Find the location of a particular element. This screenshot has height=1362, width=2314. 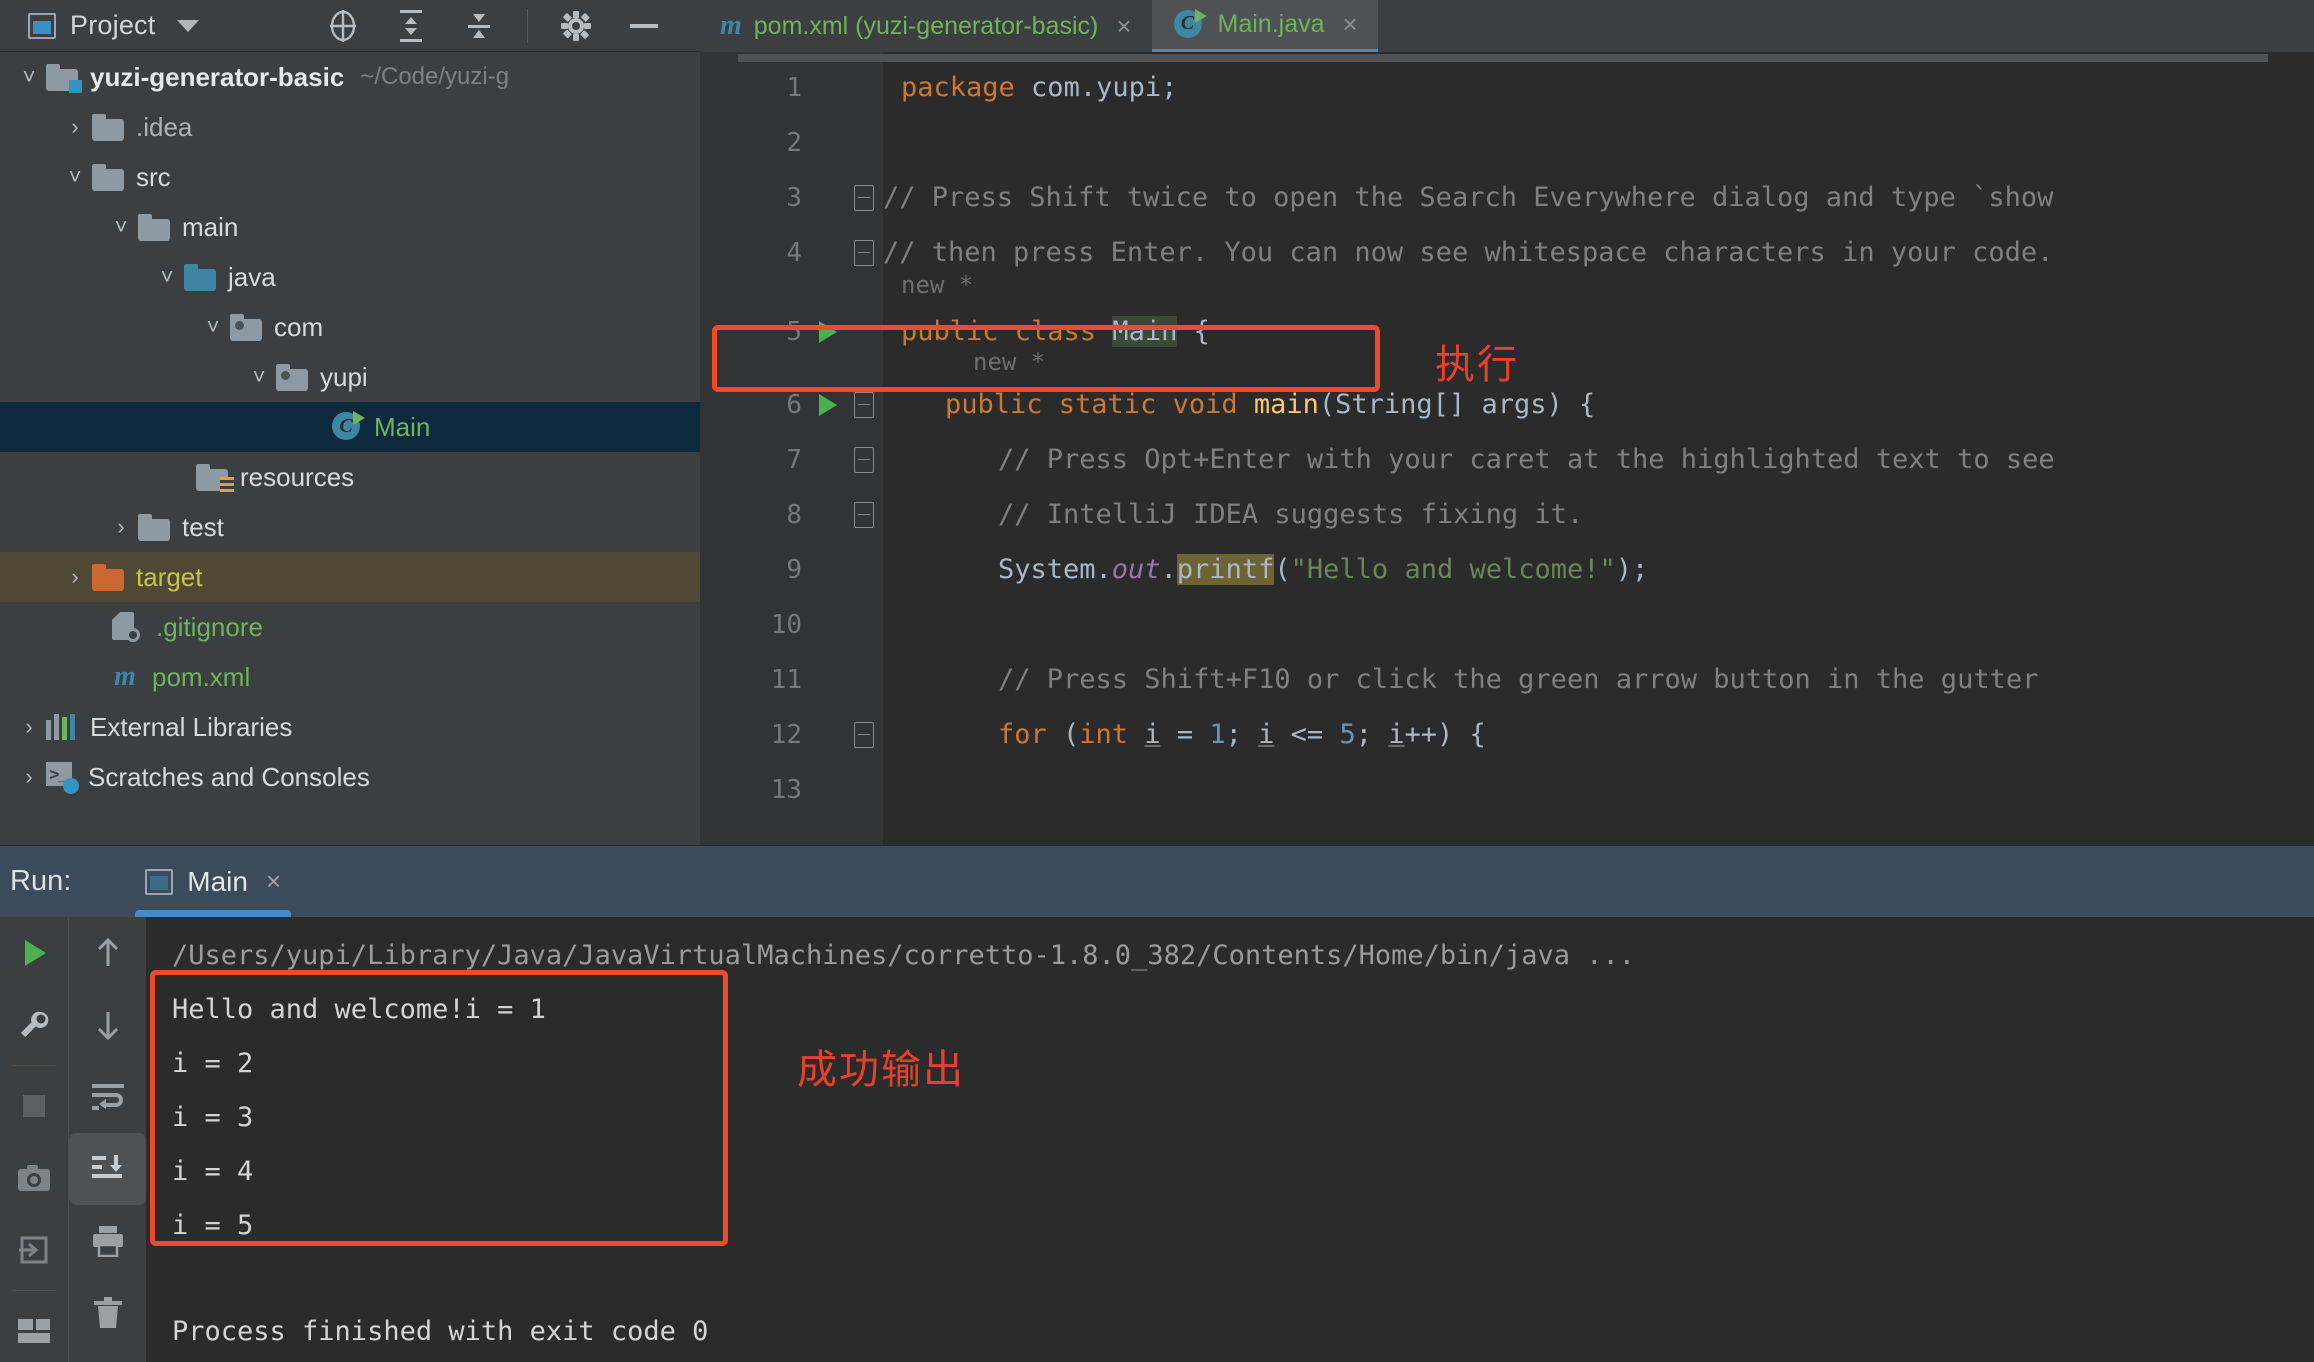

print-icon is located at coordinates (107, 1241).